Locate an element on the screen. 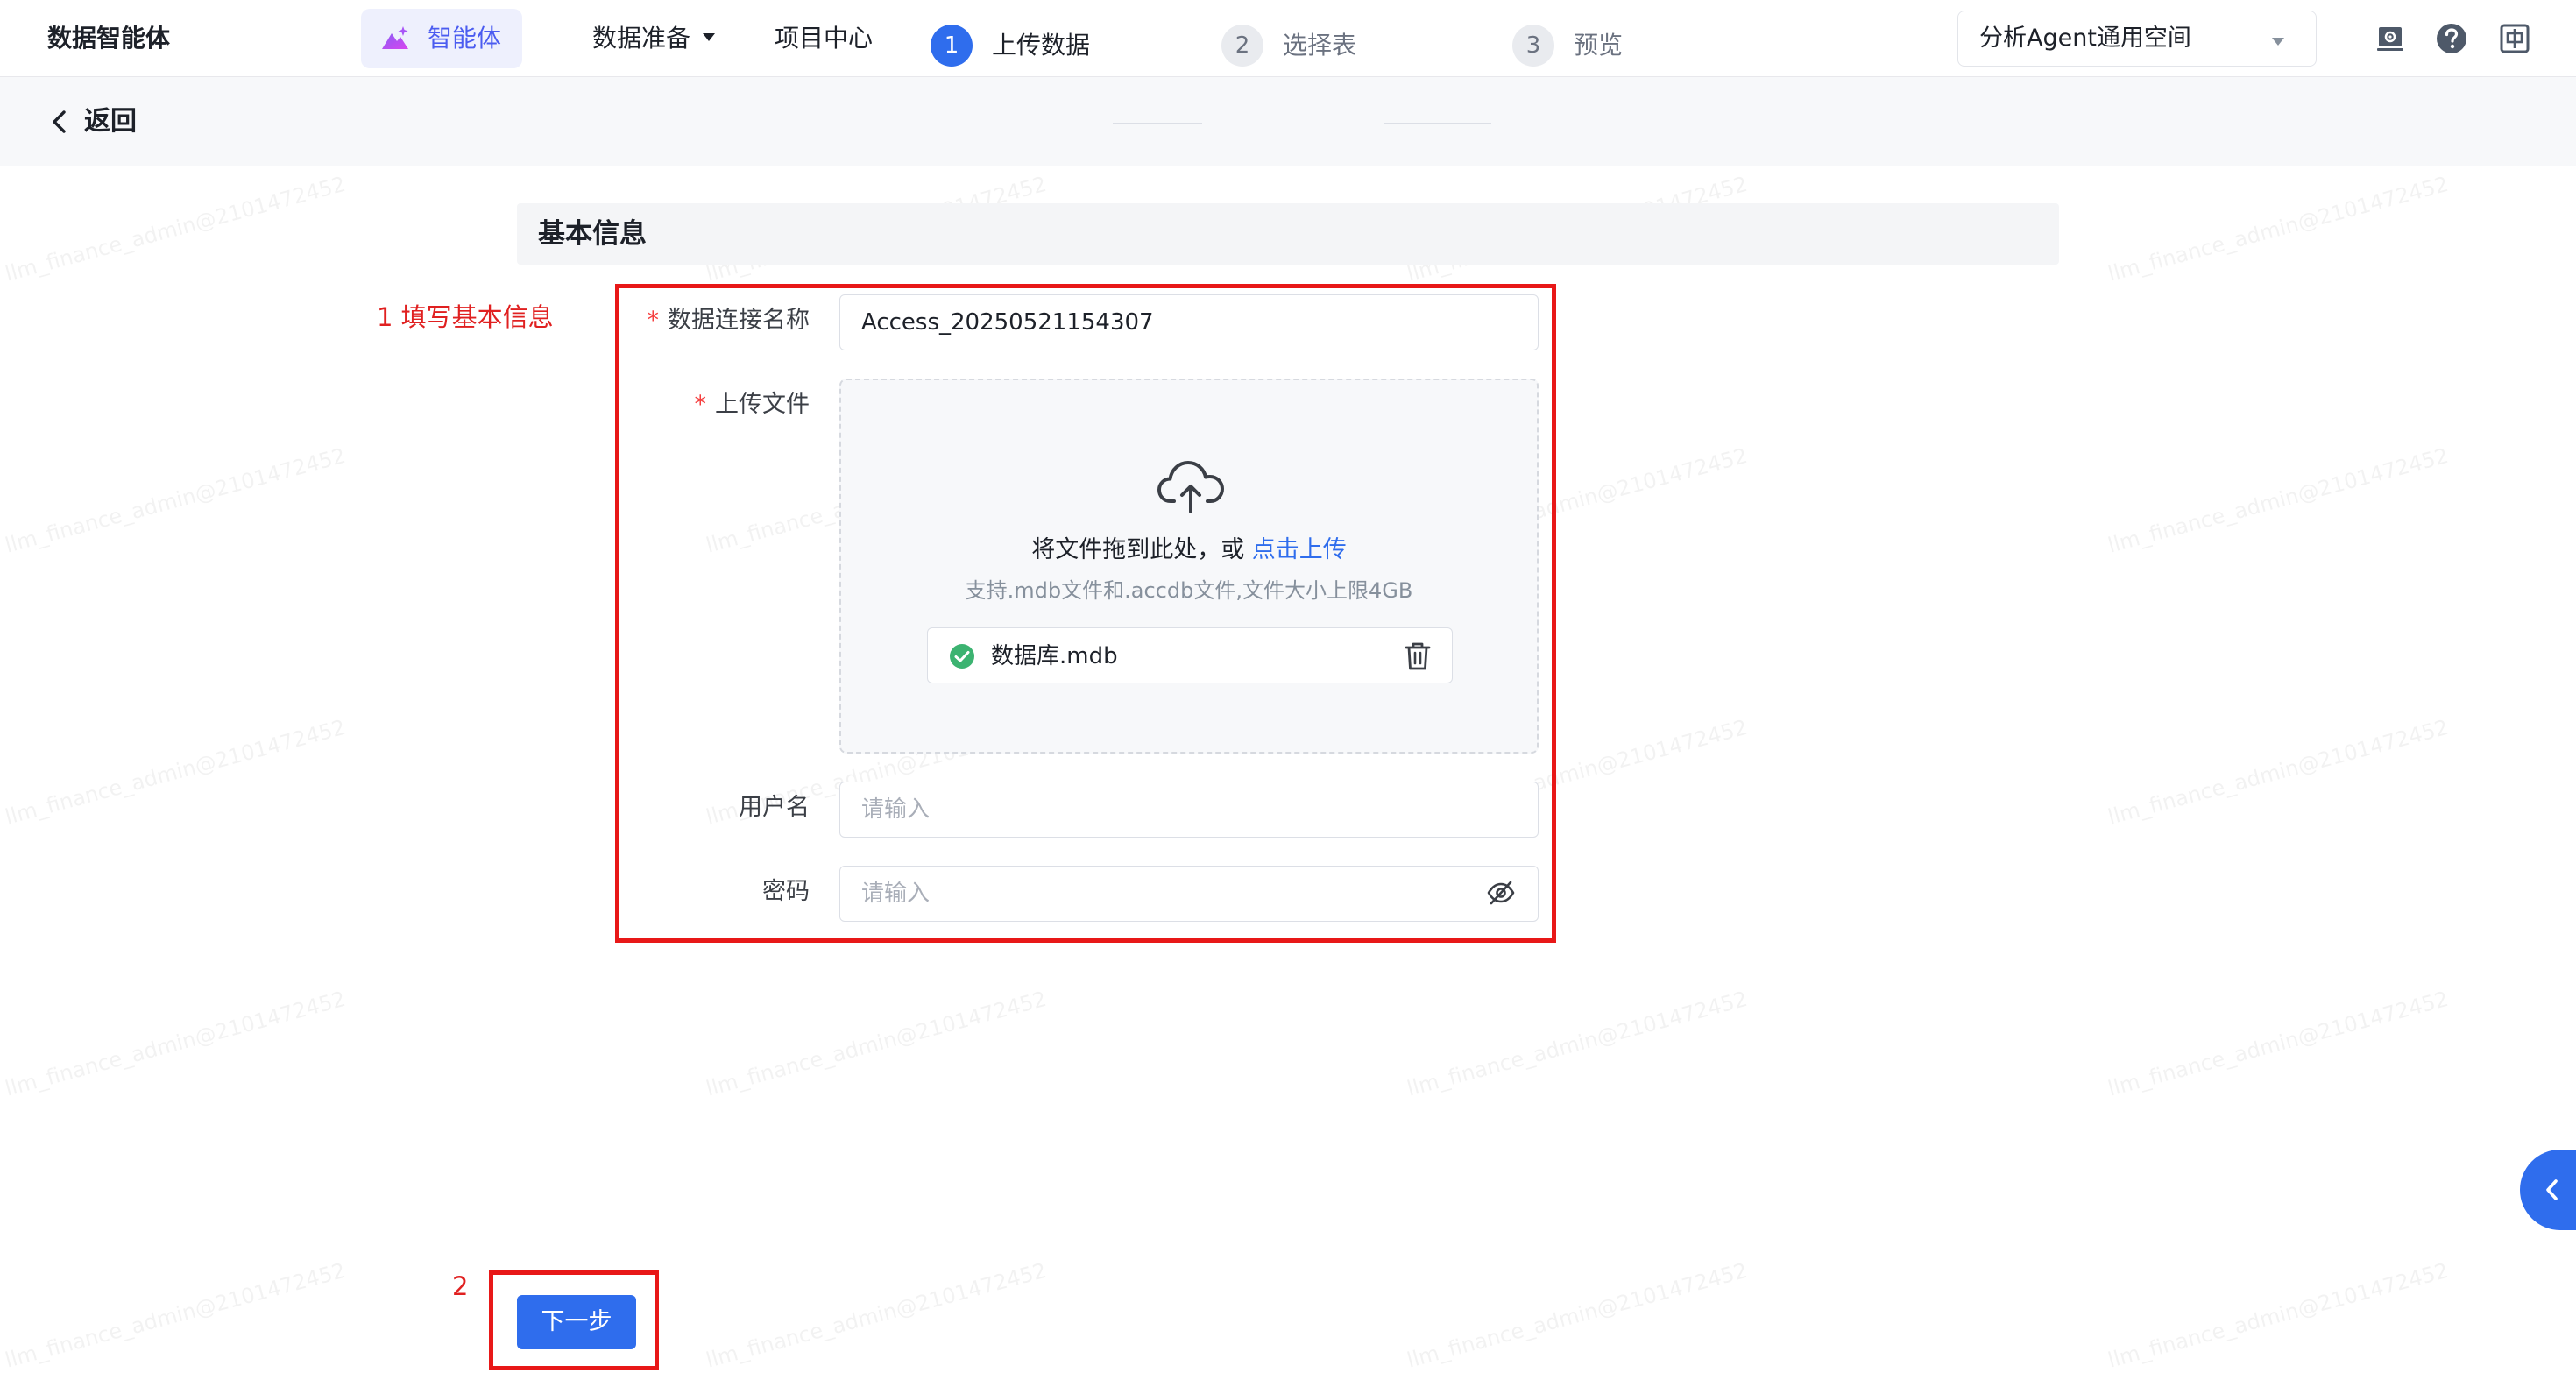 This screenshot has height=1373, width=2576. eye-off-icon is located at coordinates (1501, 893).